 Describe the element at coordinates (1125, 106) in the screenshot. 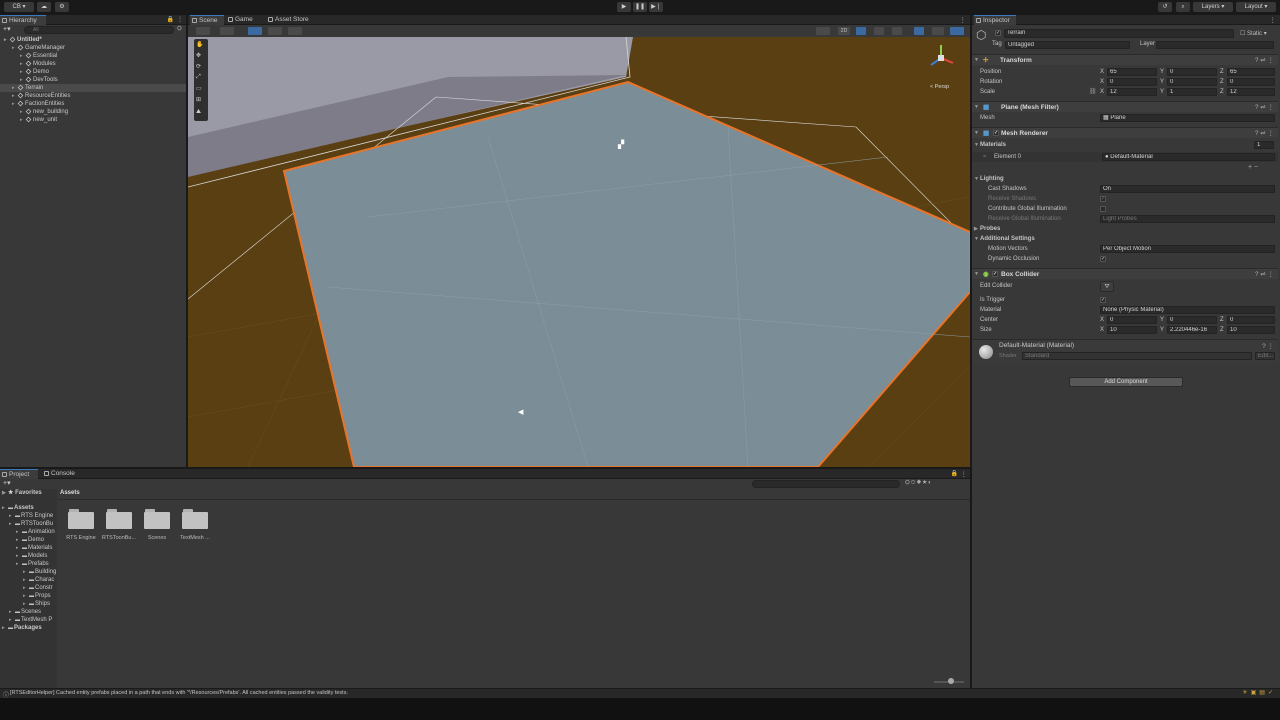

I see `mesh-filter-header: ▼ ▦ Plane (Mesh Filter) ? ⇌ ⋮` at that location.